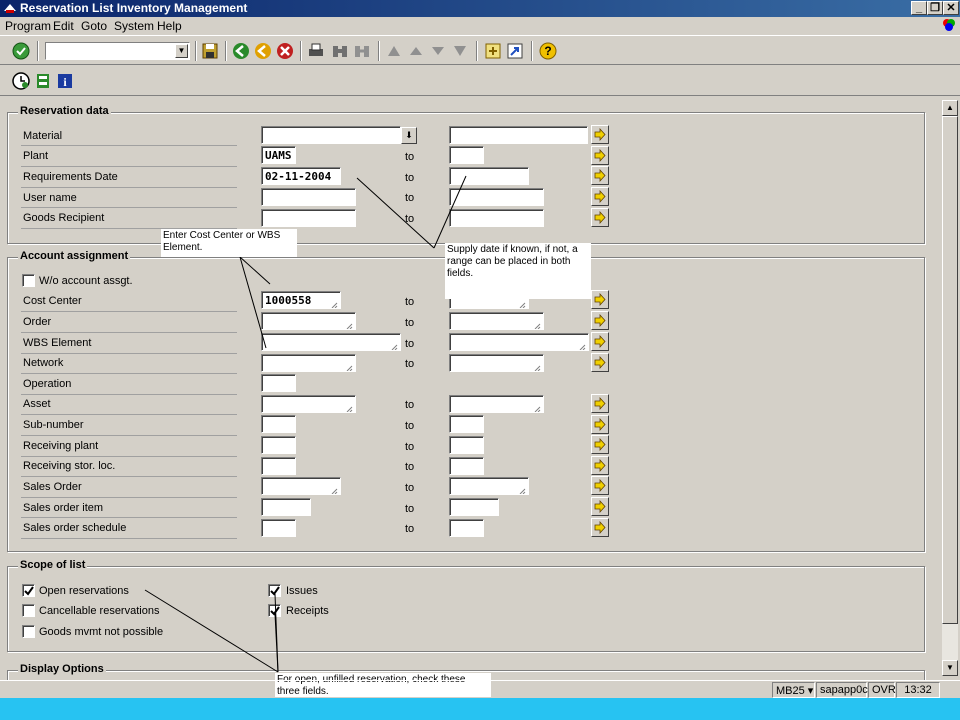 Image resolution: width=960 pixels, height=720 pixels. Describe the element at coordinates (278, 424) in the screenshot. I see `sub-number-from-input` at that location.